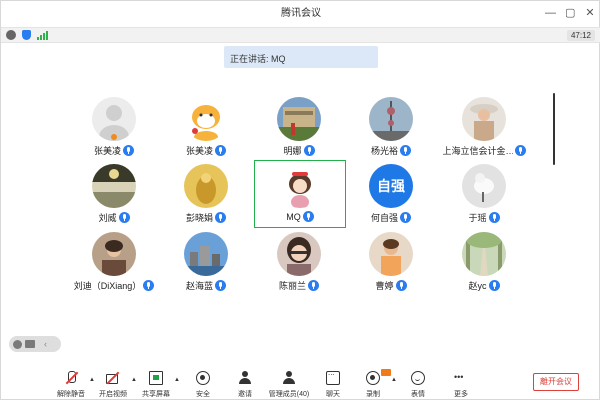 The height and width of the screenshot is (400, 600). What do you see at coordinates (461, 385) in the screenshot?
I see `more-button: 更多` at bounding box center [461, 385].